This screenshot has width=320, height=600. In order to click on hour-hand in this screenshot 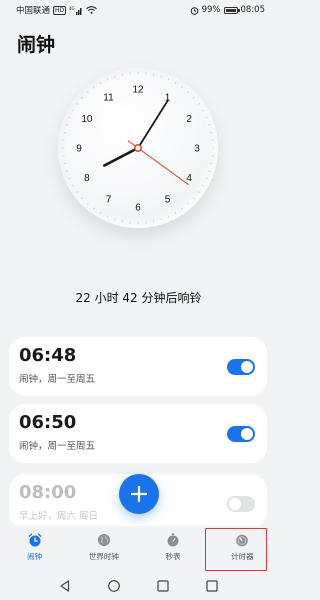, I will do `click(121, 156)`.